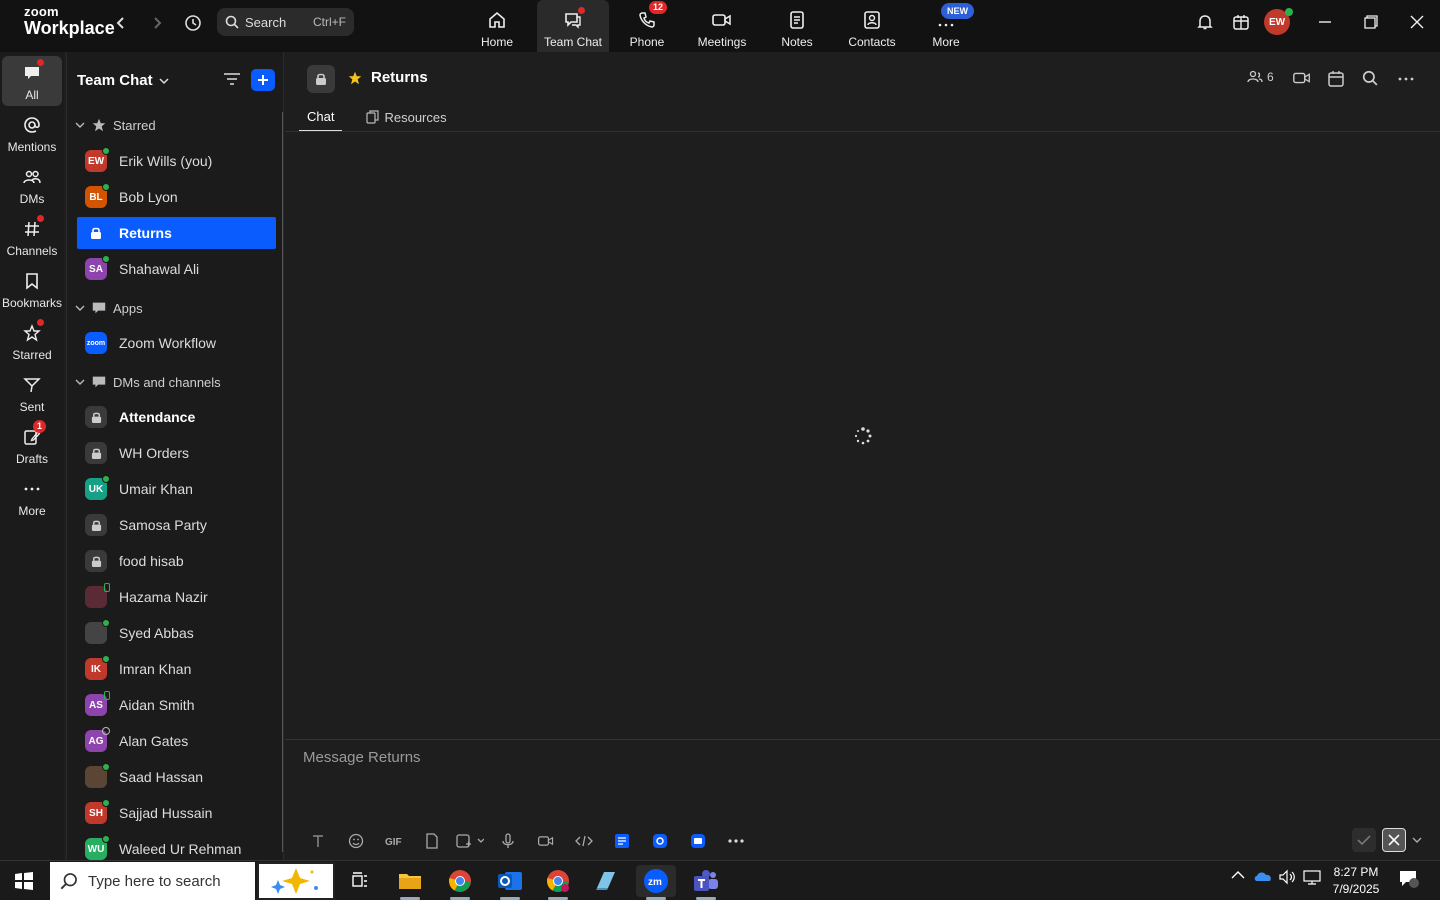  I want to click on members-button: 6, so click(1260, 77).